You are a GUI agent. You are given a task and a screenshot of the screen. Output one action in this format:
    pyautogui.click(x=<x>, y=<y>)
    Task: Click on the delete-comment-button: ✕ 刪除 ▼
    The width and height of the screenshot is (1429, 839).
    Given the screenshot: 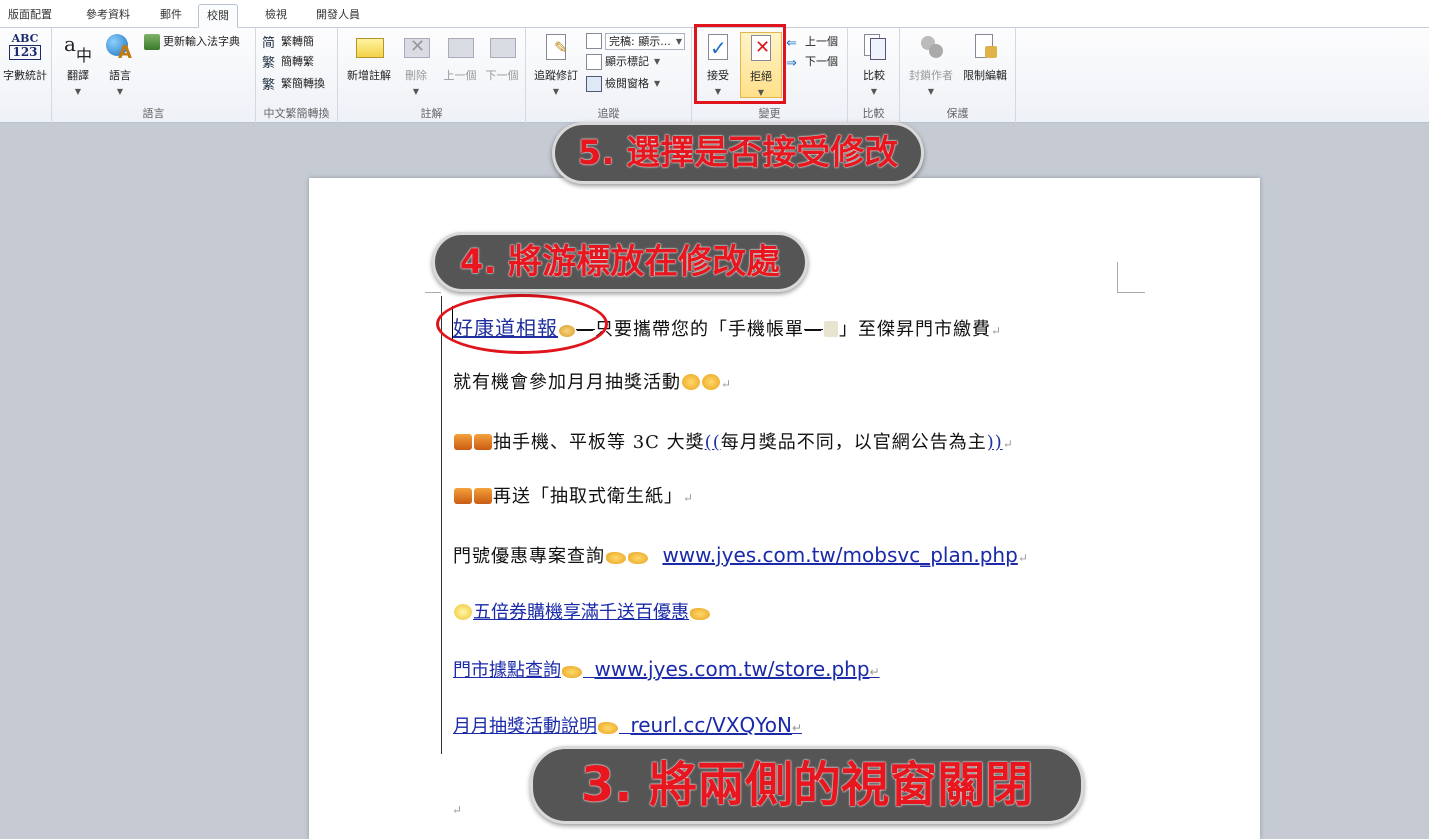 What is the action you would take?
    pyautogui.click(x=416, y=64)
    